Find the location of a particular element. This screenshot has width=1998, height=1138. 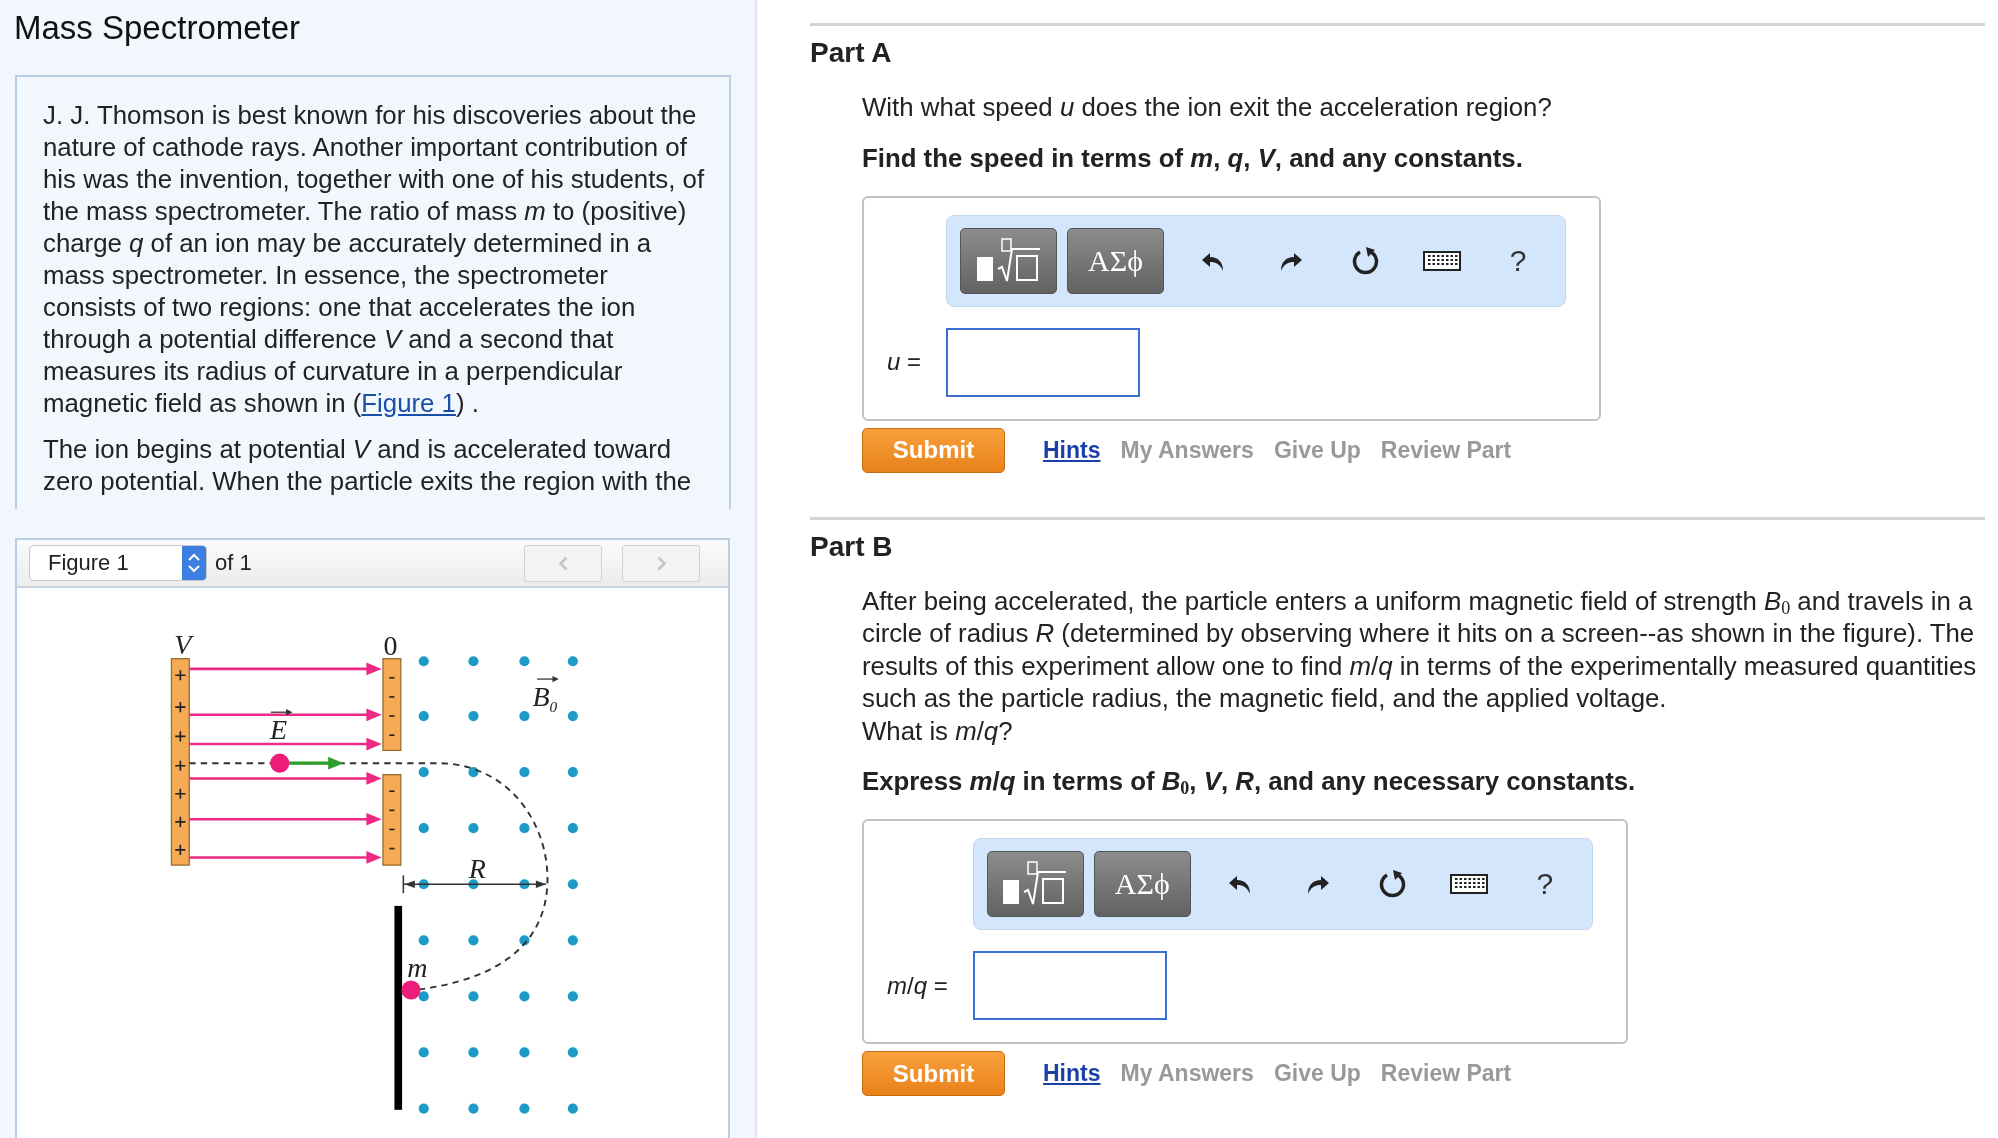

answer-label: m/q = is located at coordinates (917, 985).